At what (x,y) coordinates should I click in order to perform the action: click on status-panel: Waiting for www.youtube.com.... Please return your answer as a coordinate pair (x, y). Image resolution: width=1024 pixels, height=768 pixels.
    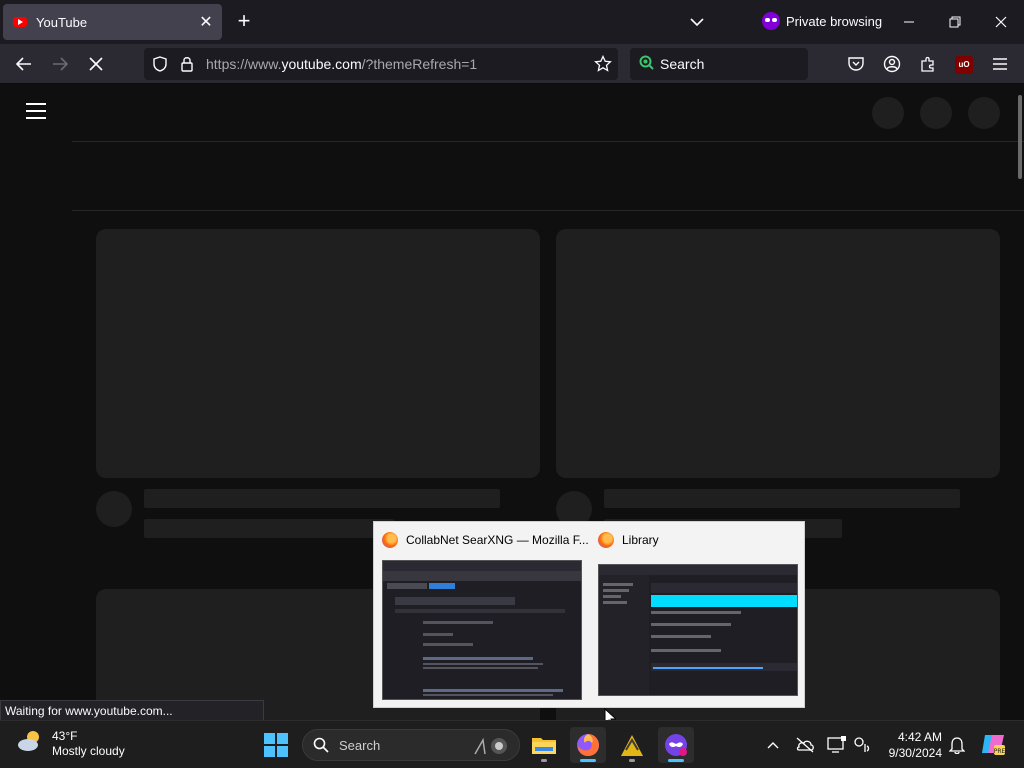
    Looking at the image, I should click on (132, 710).